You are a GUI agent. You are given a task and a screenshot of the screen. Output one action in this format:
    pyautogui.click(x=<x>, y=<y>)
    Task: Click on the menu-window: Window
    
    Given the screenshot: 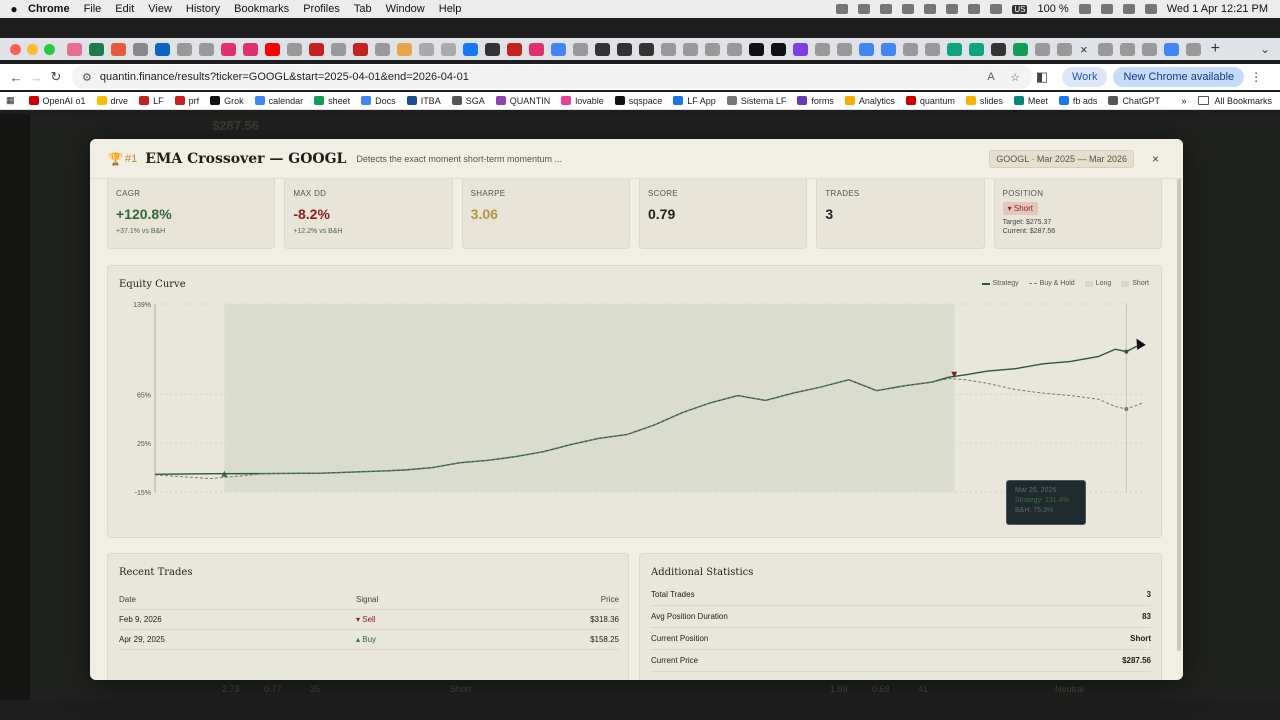 What is the action you would take?
    pyautogui.click(x=405, y=9)
    